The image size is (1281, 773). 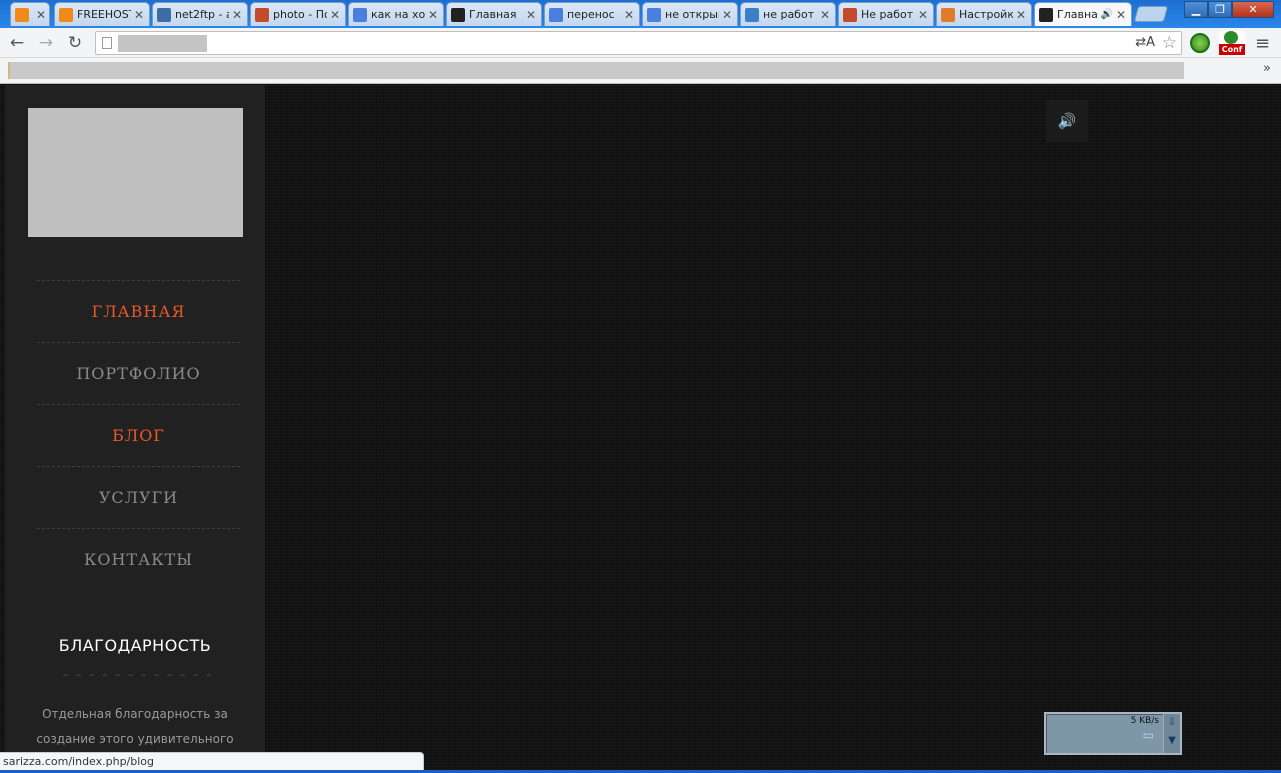 I want to click on extension-green-icon, so click(x=1200, y=43).